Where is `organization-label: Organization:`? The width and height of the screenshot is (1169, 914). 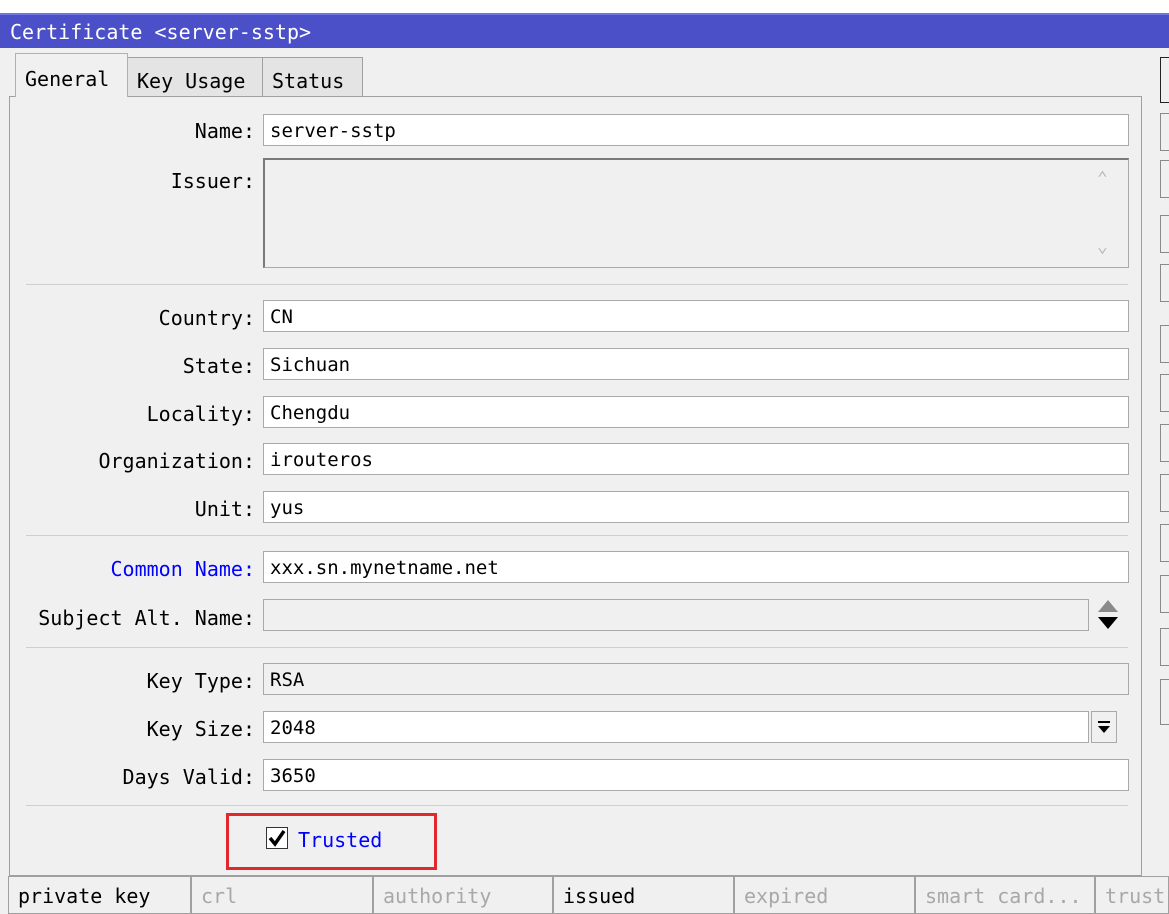
organization-label: Organization: is located at coordinates (176, 461).